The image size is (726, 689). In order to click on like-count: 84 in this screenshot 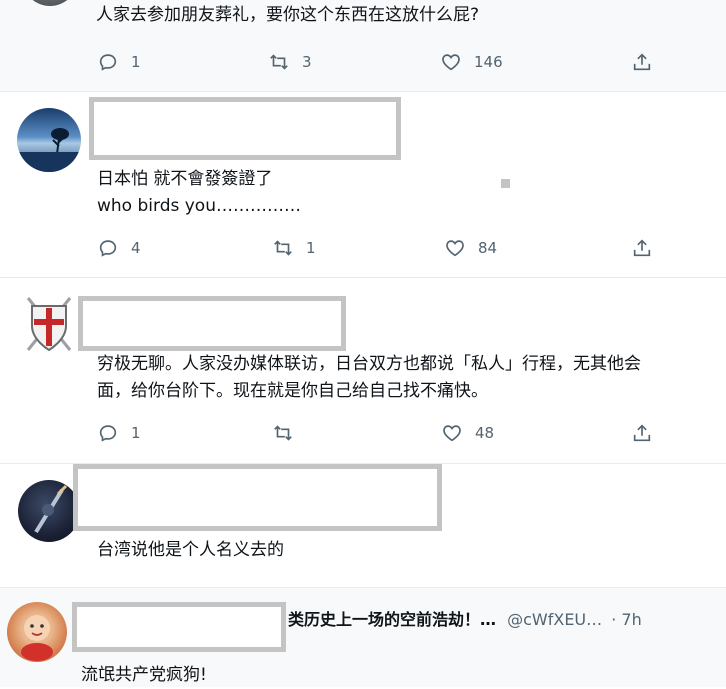, I will do `click(488, 248)`.